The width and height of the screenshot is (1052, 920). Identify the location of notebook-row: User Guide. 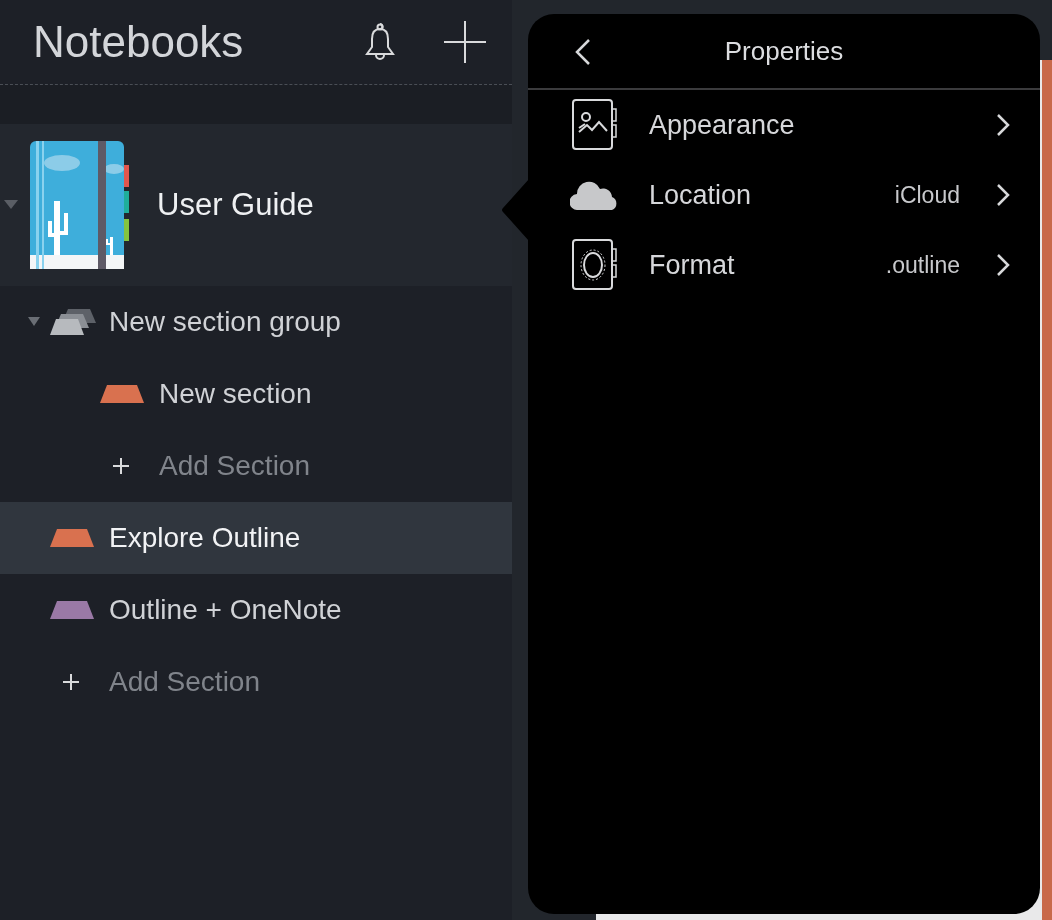
(256, 205).